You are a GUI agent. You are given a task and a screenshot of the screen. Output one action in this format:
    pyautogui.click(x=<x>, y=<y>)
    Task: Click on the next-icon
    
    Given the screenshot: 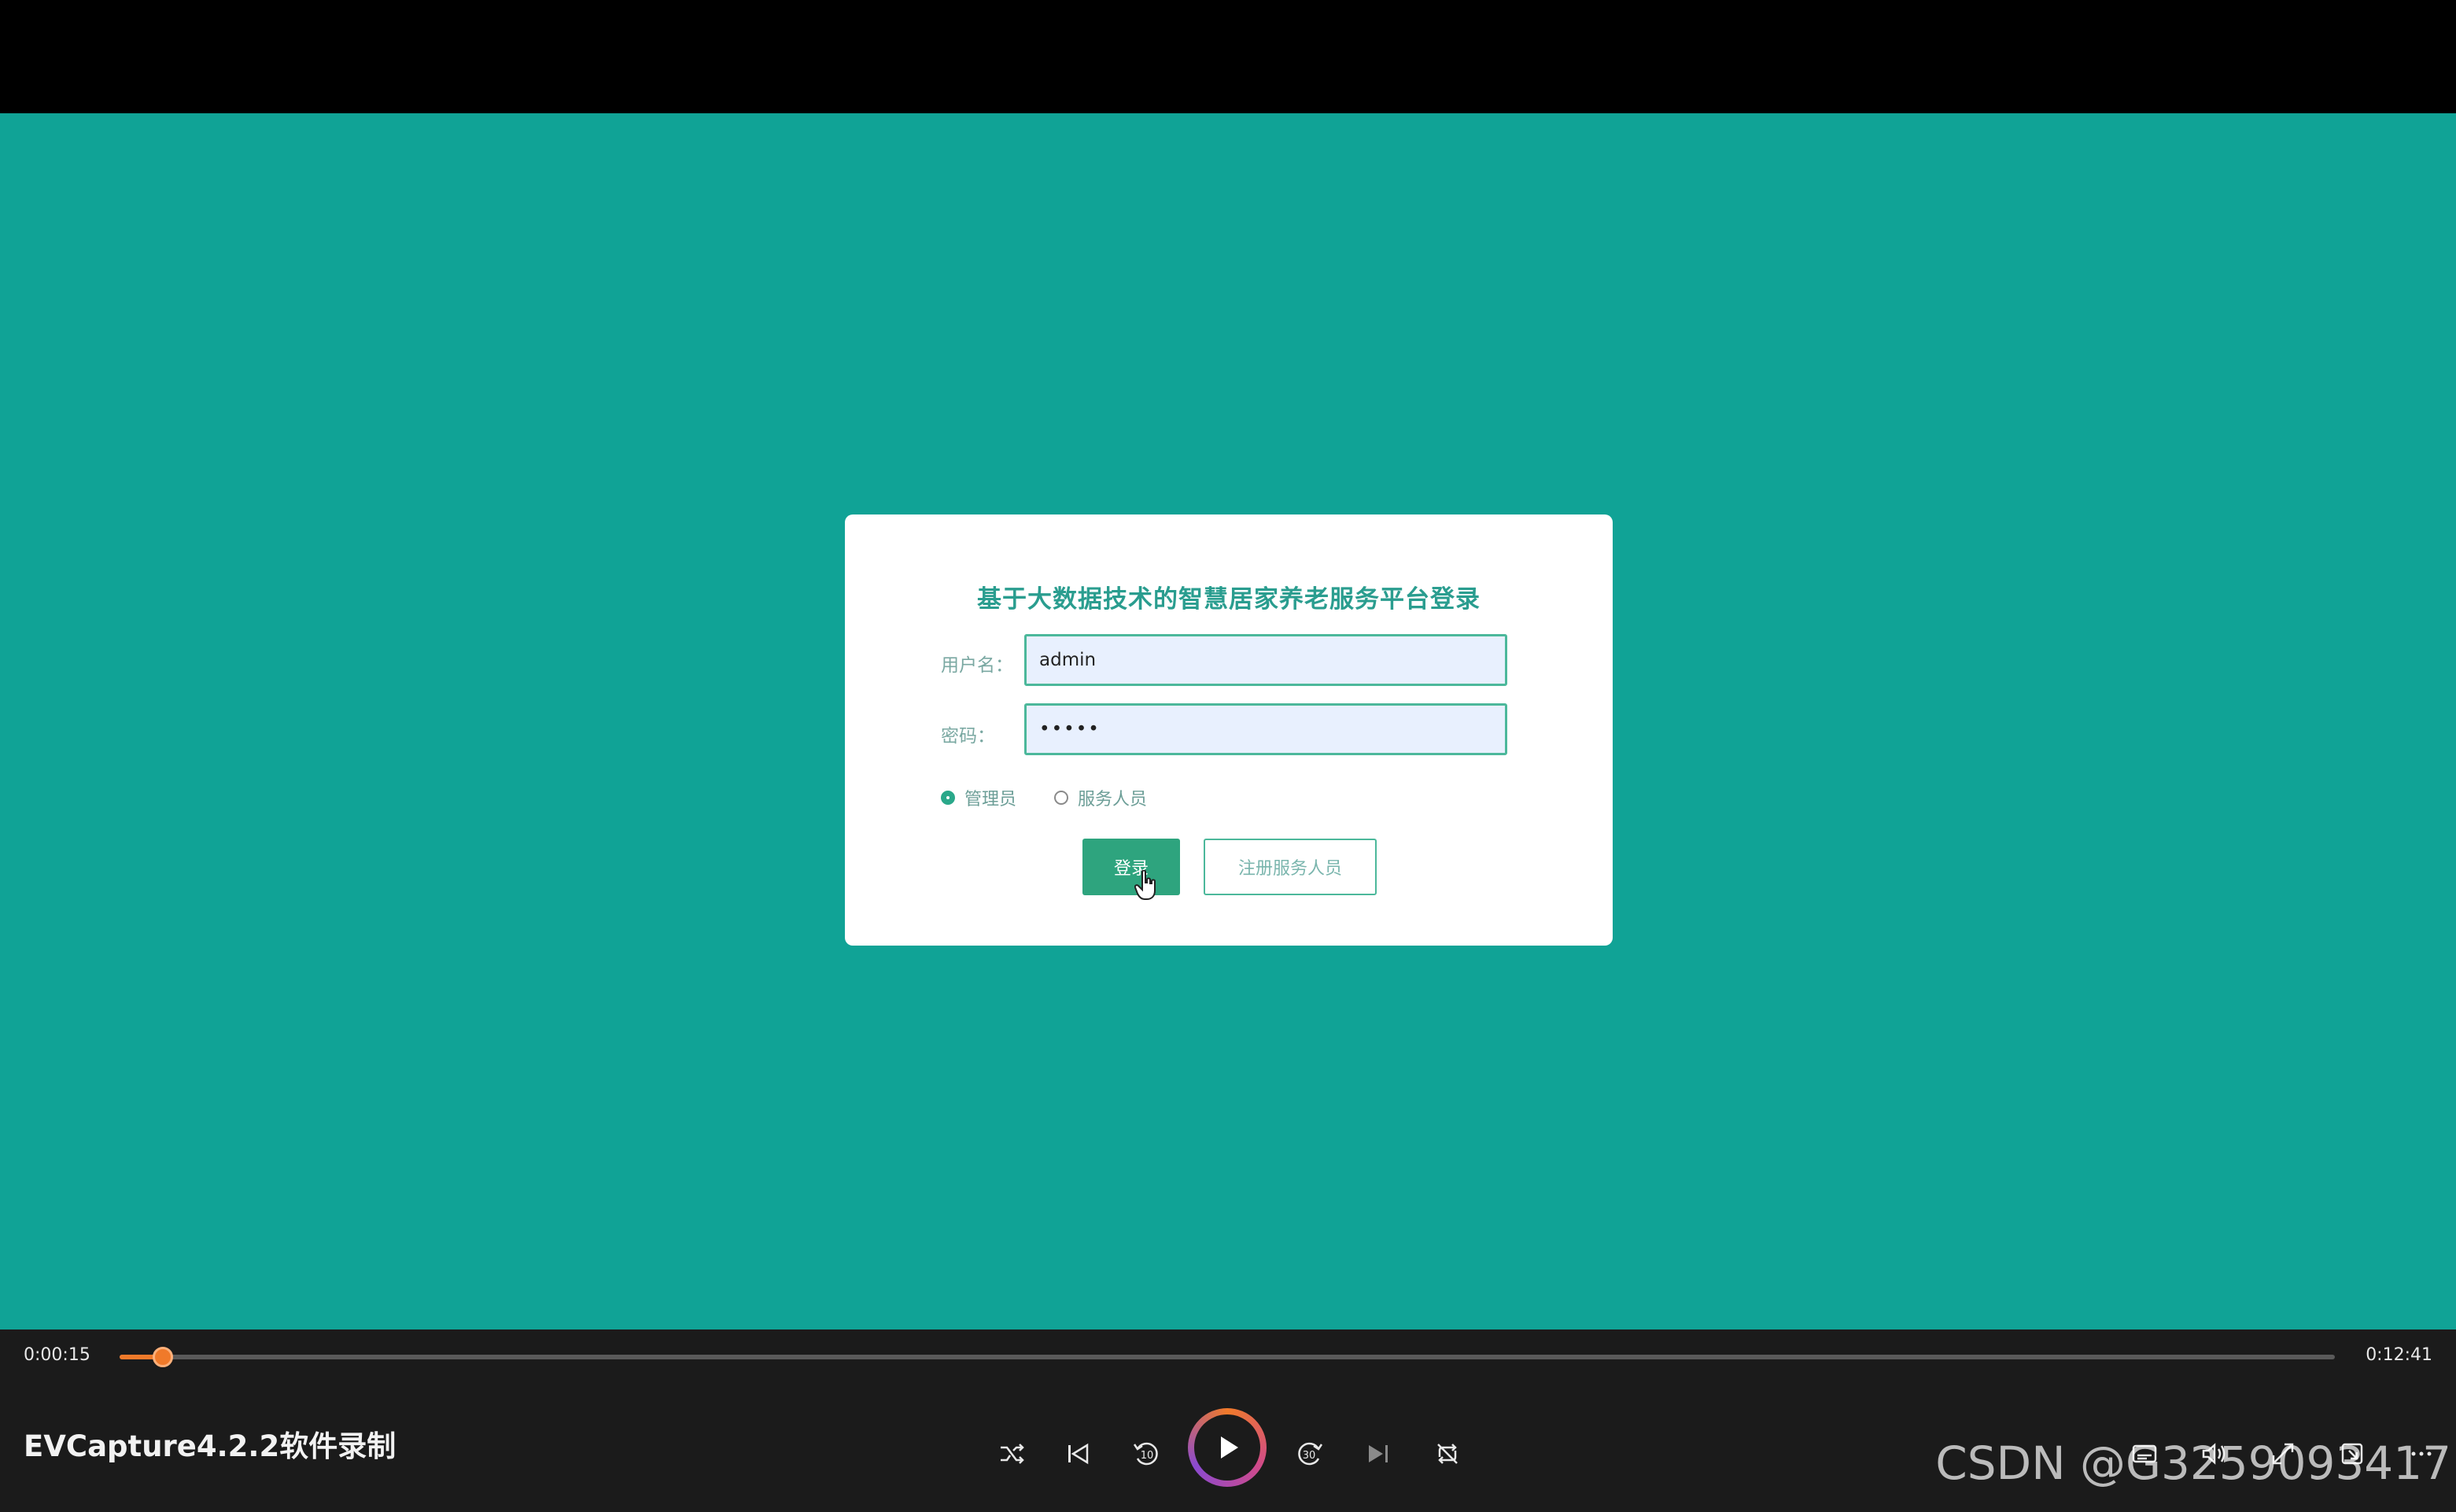 What is the action you would take?
    pyautogui.click(x=1379, y=1453)
    